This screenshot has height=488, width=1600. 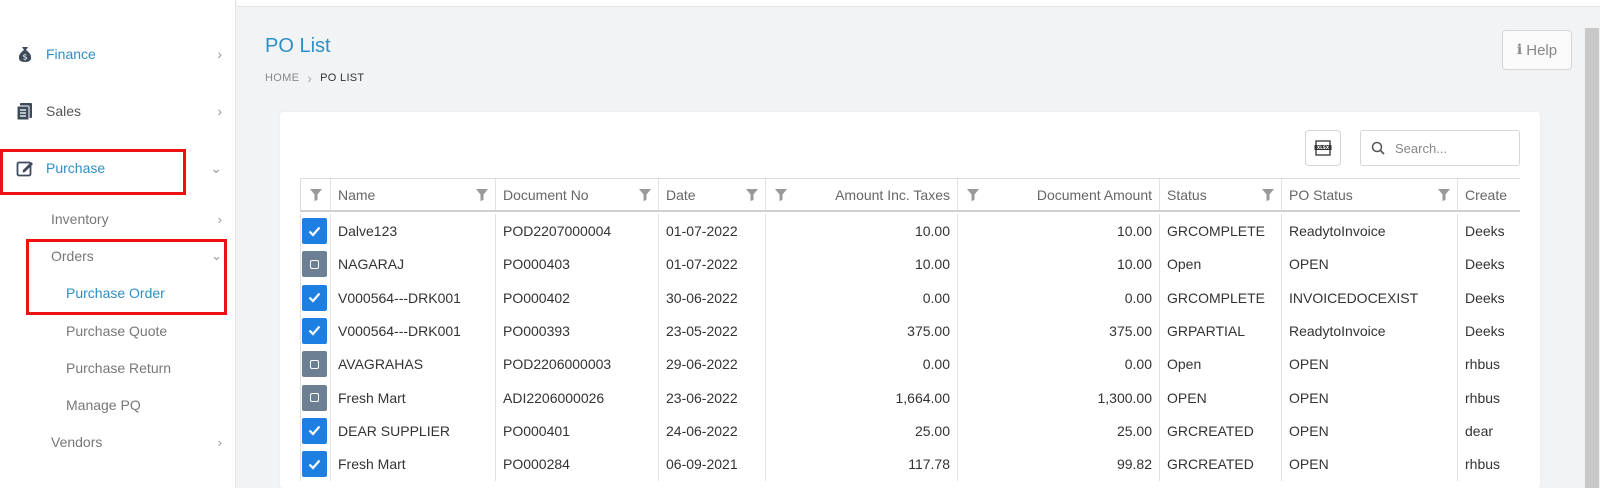 What do you see at coordinates (1220, 397) in the screenshot?
I see `cell-status: OPEN` at bounding box center [1220, 397].